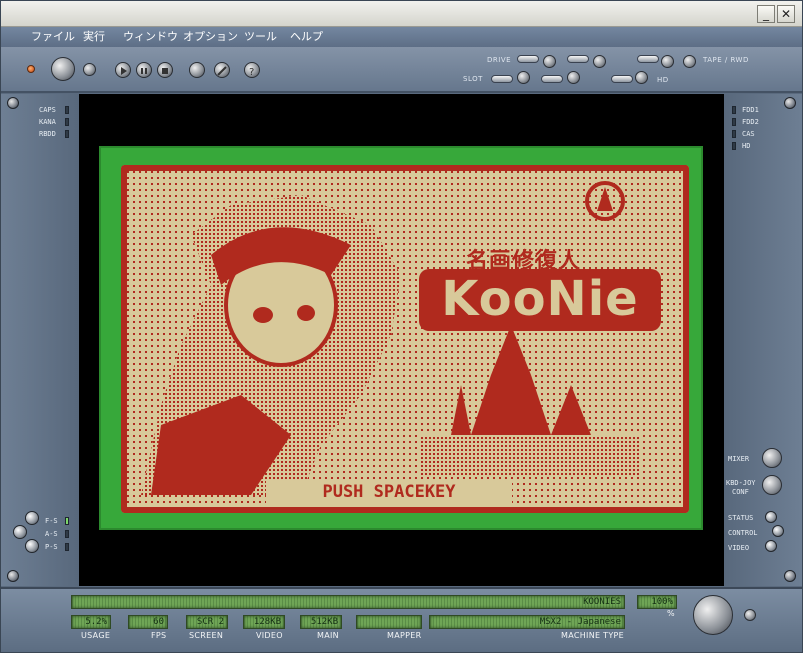 This screenshot has height=653, width=803. Describe the element at coordinates (63, 69) in the screenshot. I see `power-knob` at that location.